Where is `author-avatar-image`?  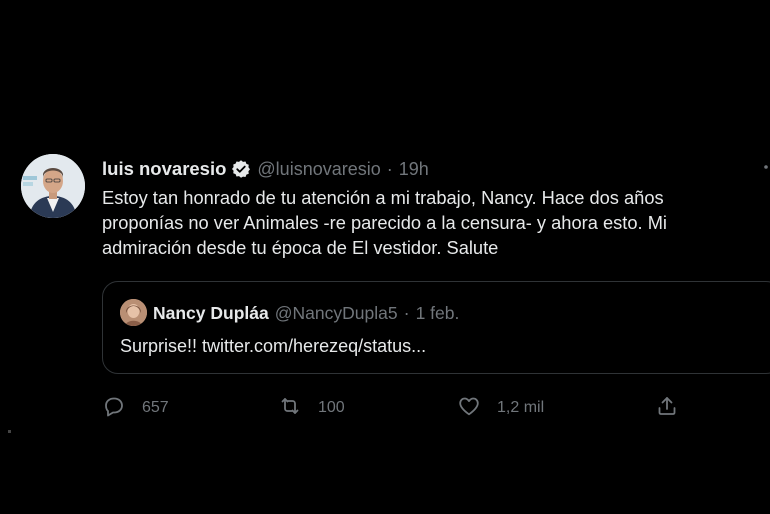
author-avatar-image is located at coordinates (53, 186).